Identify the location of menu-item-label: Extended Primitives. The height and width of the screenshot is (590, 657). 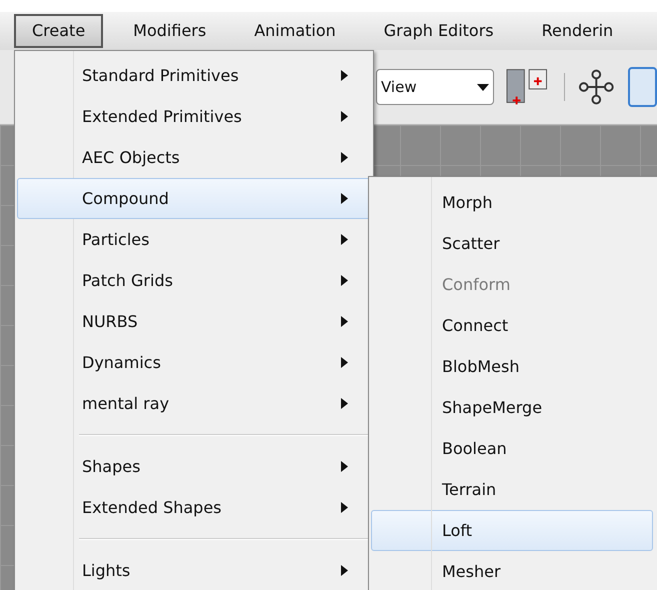
(162, 117).